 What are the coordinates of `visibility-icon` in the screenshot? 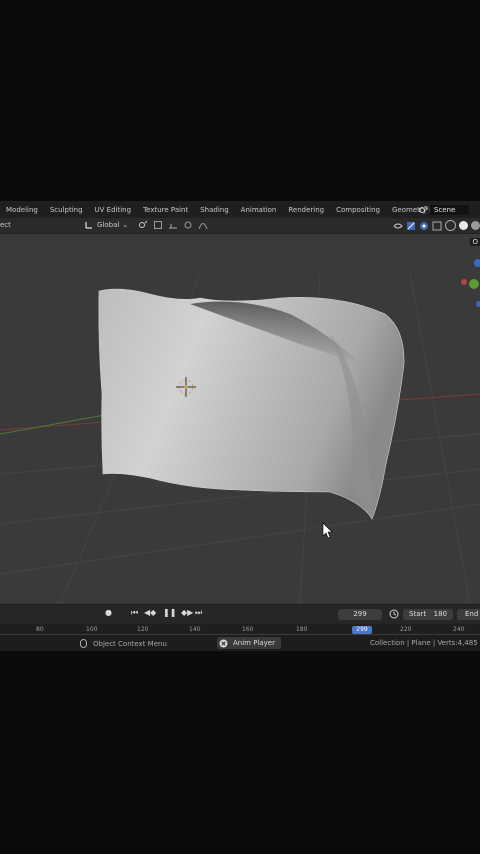 It's located at (398, 226).